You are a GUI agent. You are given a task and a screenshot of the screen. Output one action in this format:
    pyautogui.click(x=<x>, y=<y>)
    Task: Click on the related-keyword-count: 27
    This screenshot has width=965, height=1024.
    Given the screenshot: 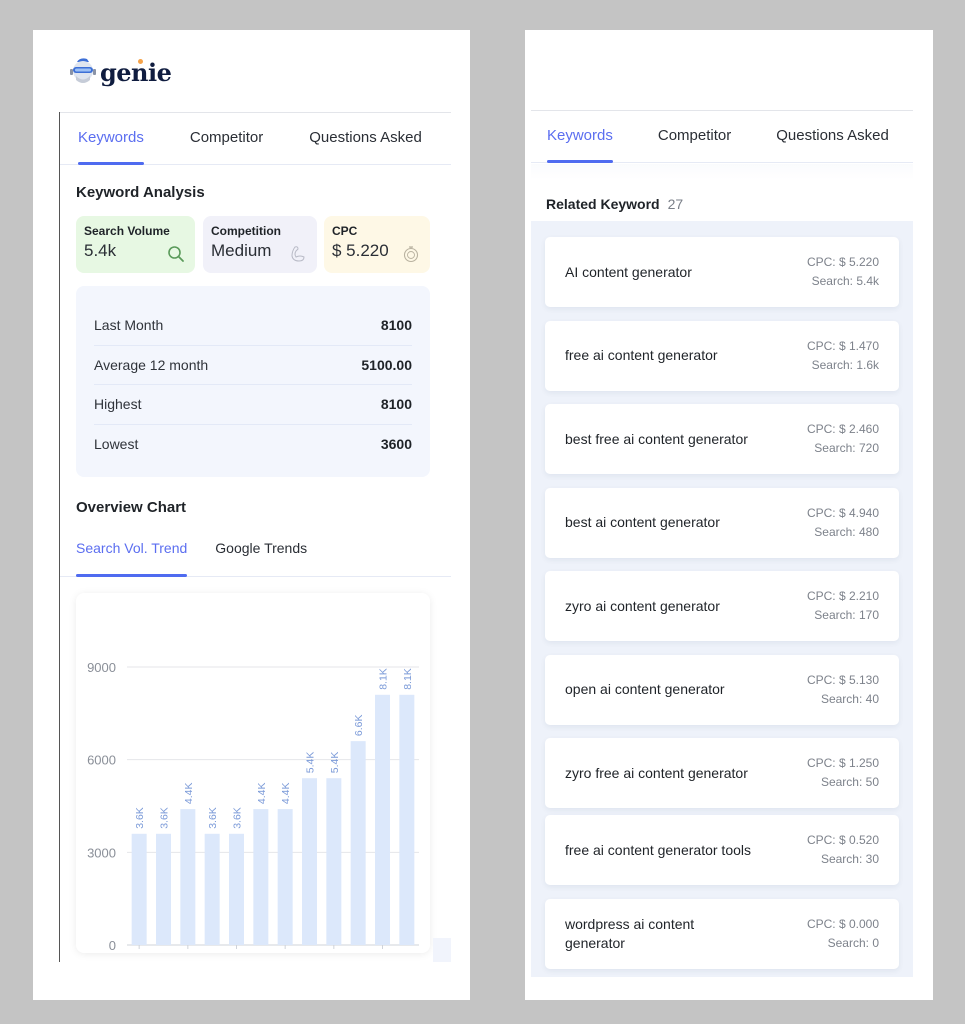 What is the action you would take?
    pyautogui.click(x=675, y=204)
    